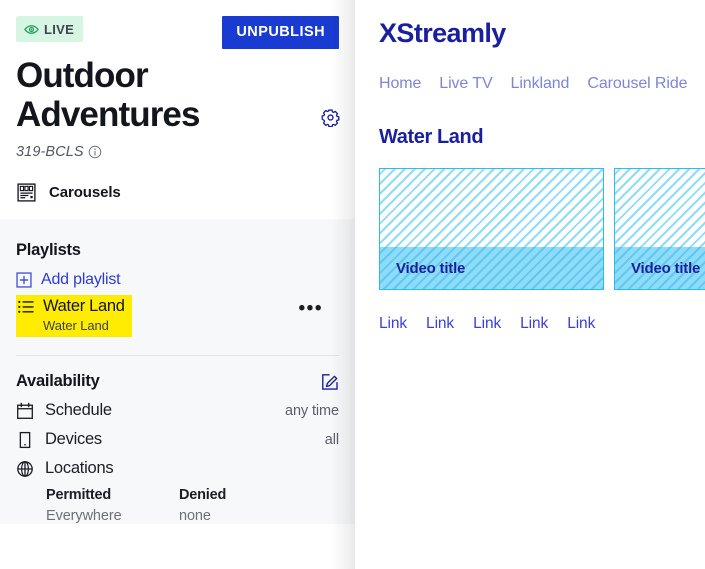  Describe the element at coordinates (24, 280) in the screenshot. I see `plus-square-icon` at that location.